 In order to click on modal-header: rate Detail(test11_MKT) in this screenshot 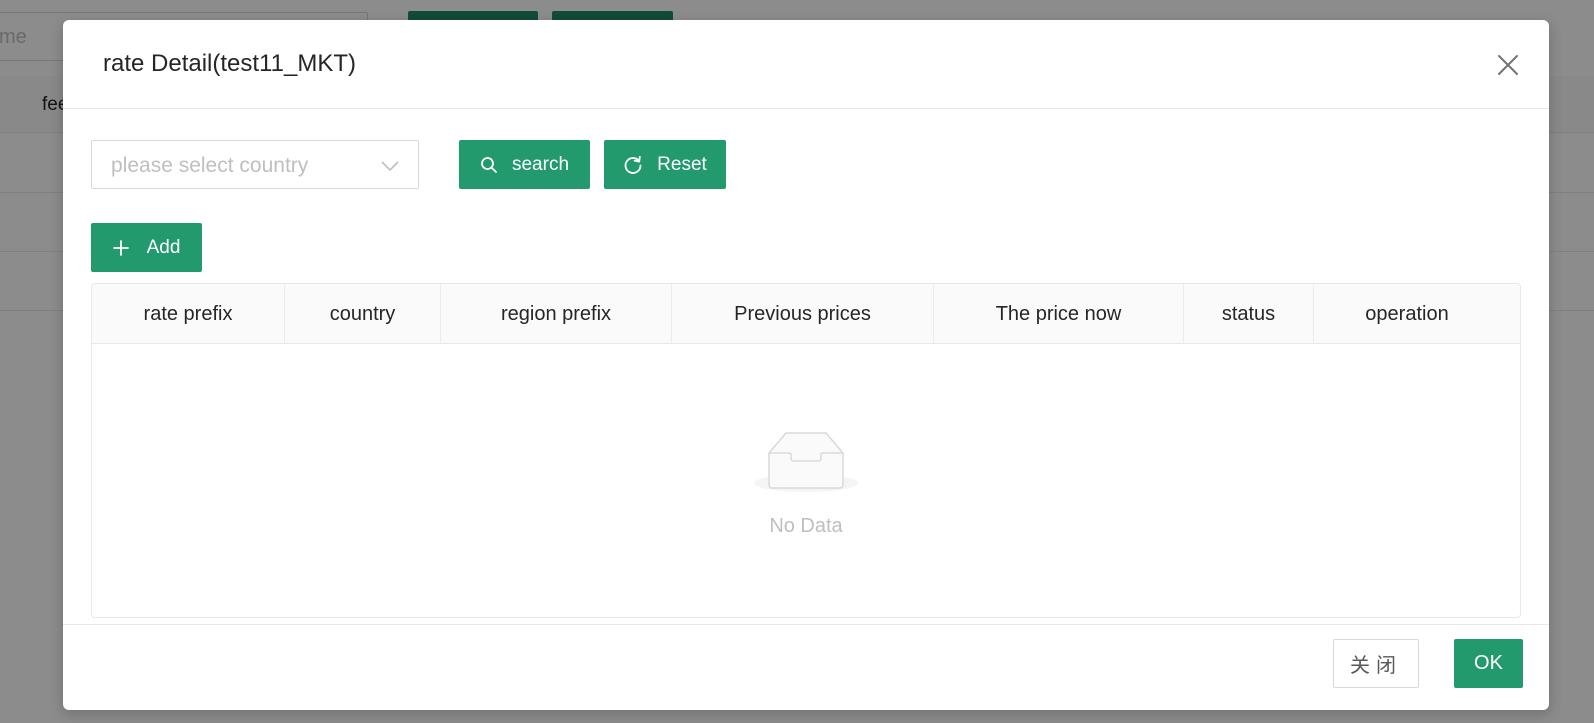, I will do `click(806, 64)`.